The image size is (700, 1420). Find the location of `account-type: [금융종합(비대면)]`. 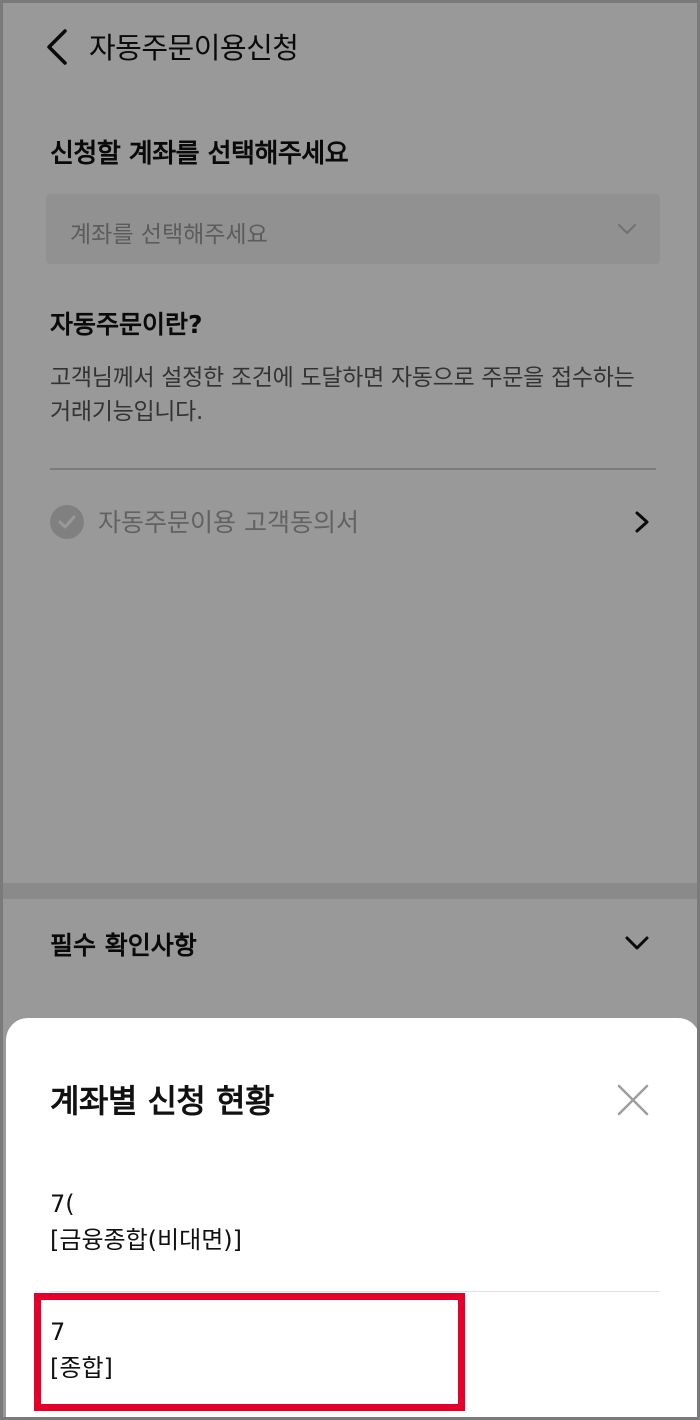

account-type: [금융종합(비대면)] is located at coordinates (146, 1240).